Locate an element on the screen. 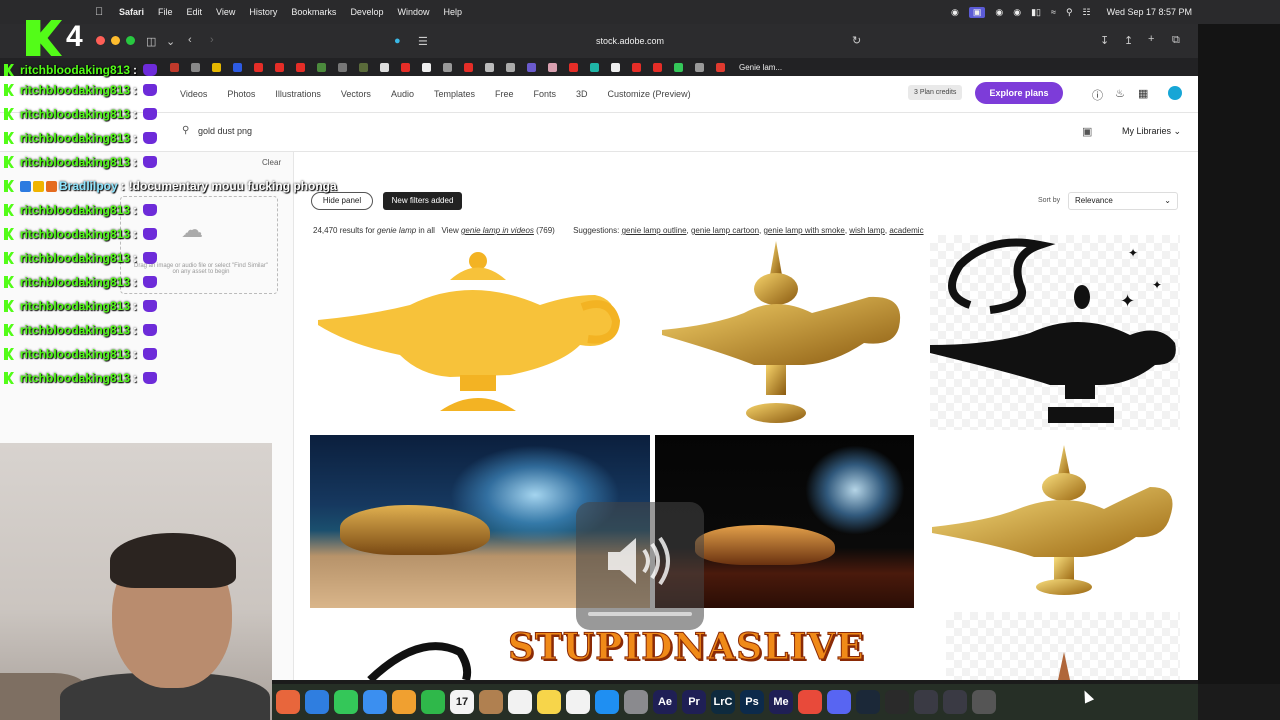 The height and width of the screenshot is (720, 1280). nav-illustrations: Illustrations is located at coordinates (298, 94).